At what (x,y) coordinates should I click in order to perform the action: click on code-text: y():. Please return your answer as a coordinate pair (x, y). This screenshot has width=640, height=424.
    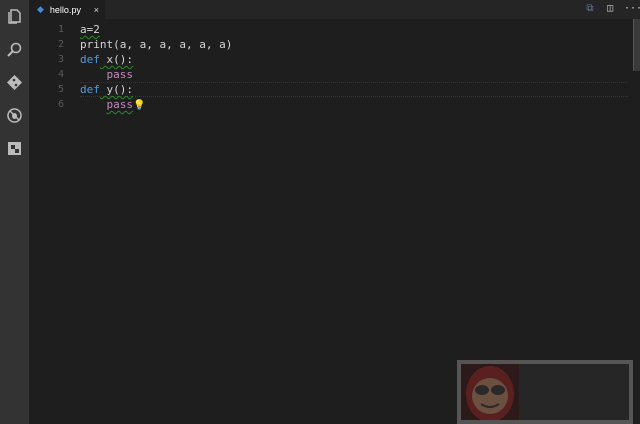
    Looking at the image, I should click on (116, 89).